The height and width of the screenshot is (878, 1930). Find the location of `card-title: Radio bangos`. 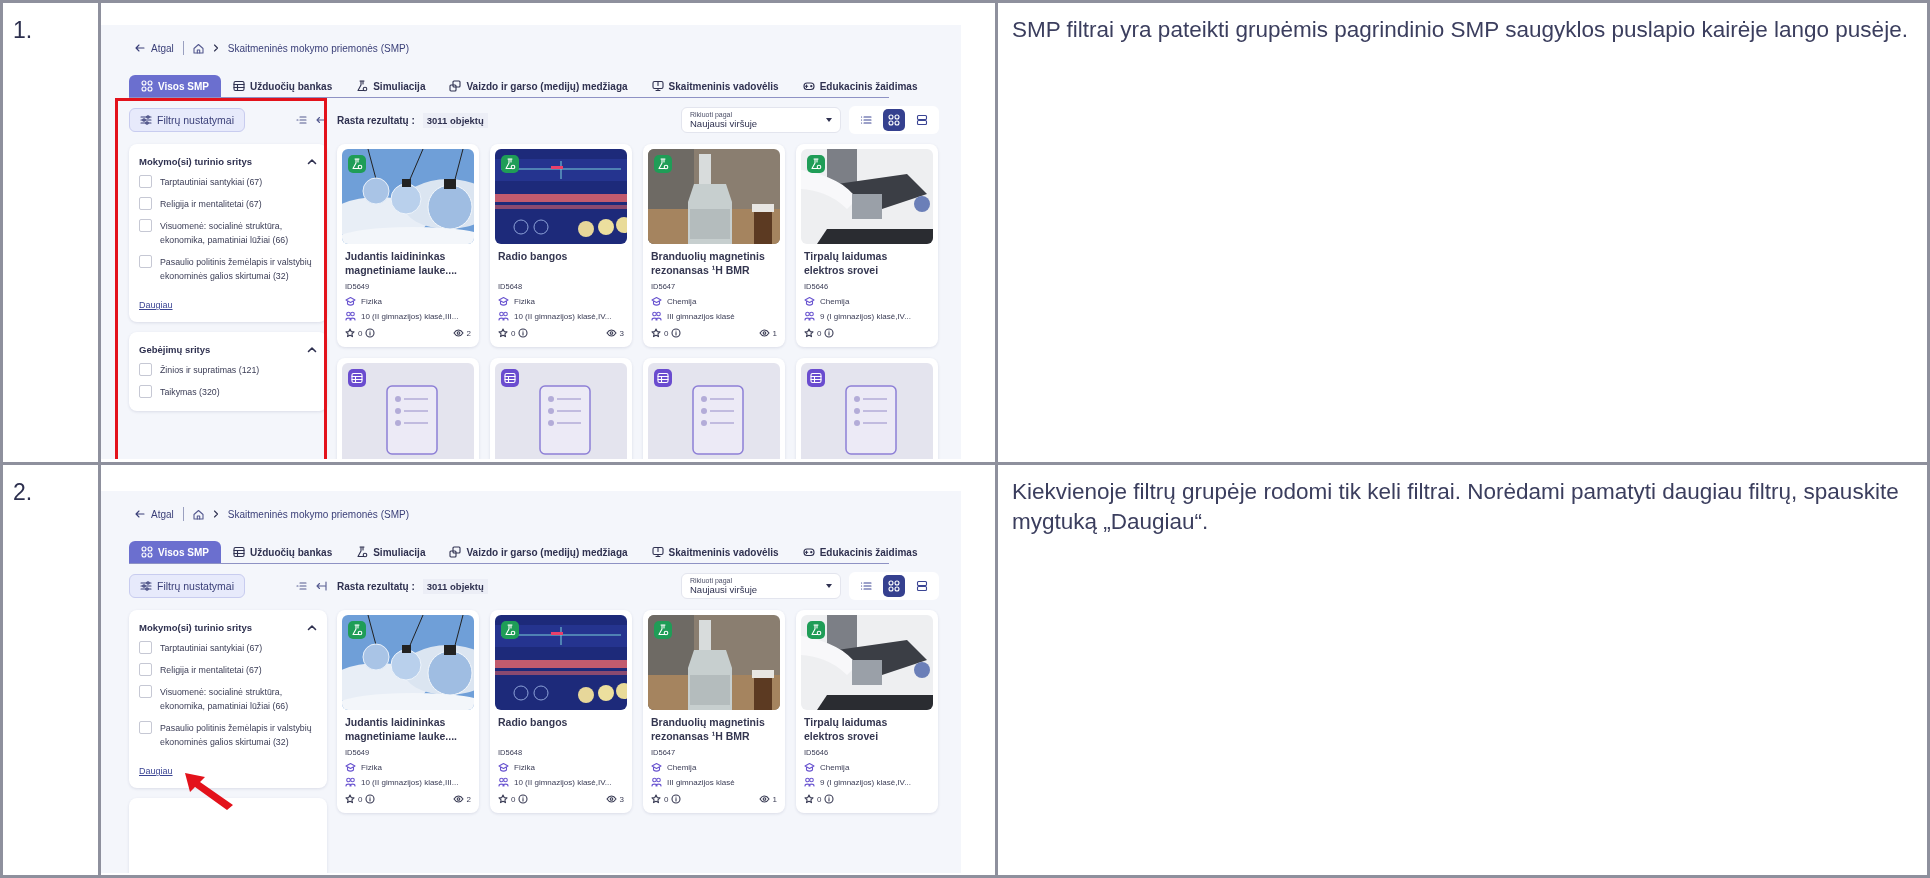

card-title: Radio bangos is located at coordinates (533, 256).